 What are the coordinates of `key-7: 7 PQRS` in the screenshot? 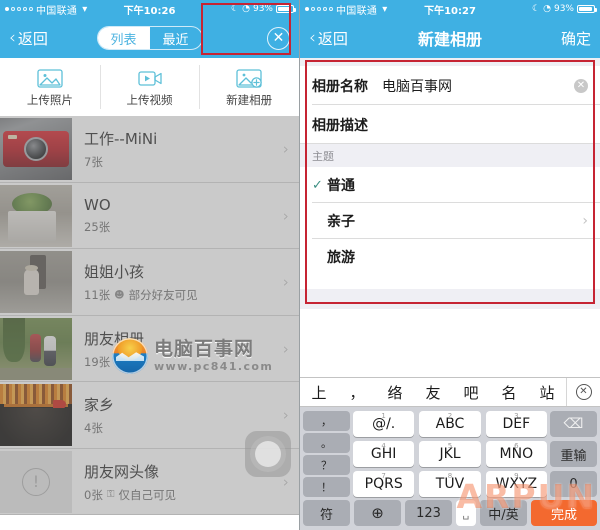 It's located at (384, 484).